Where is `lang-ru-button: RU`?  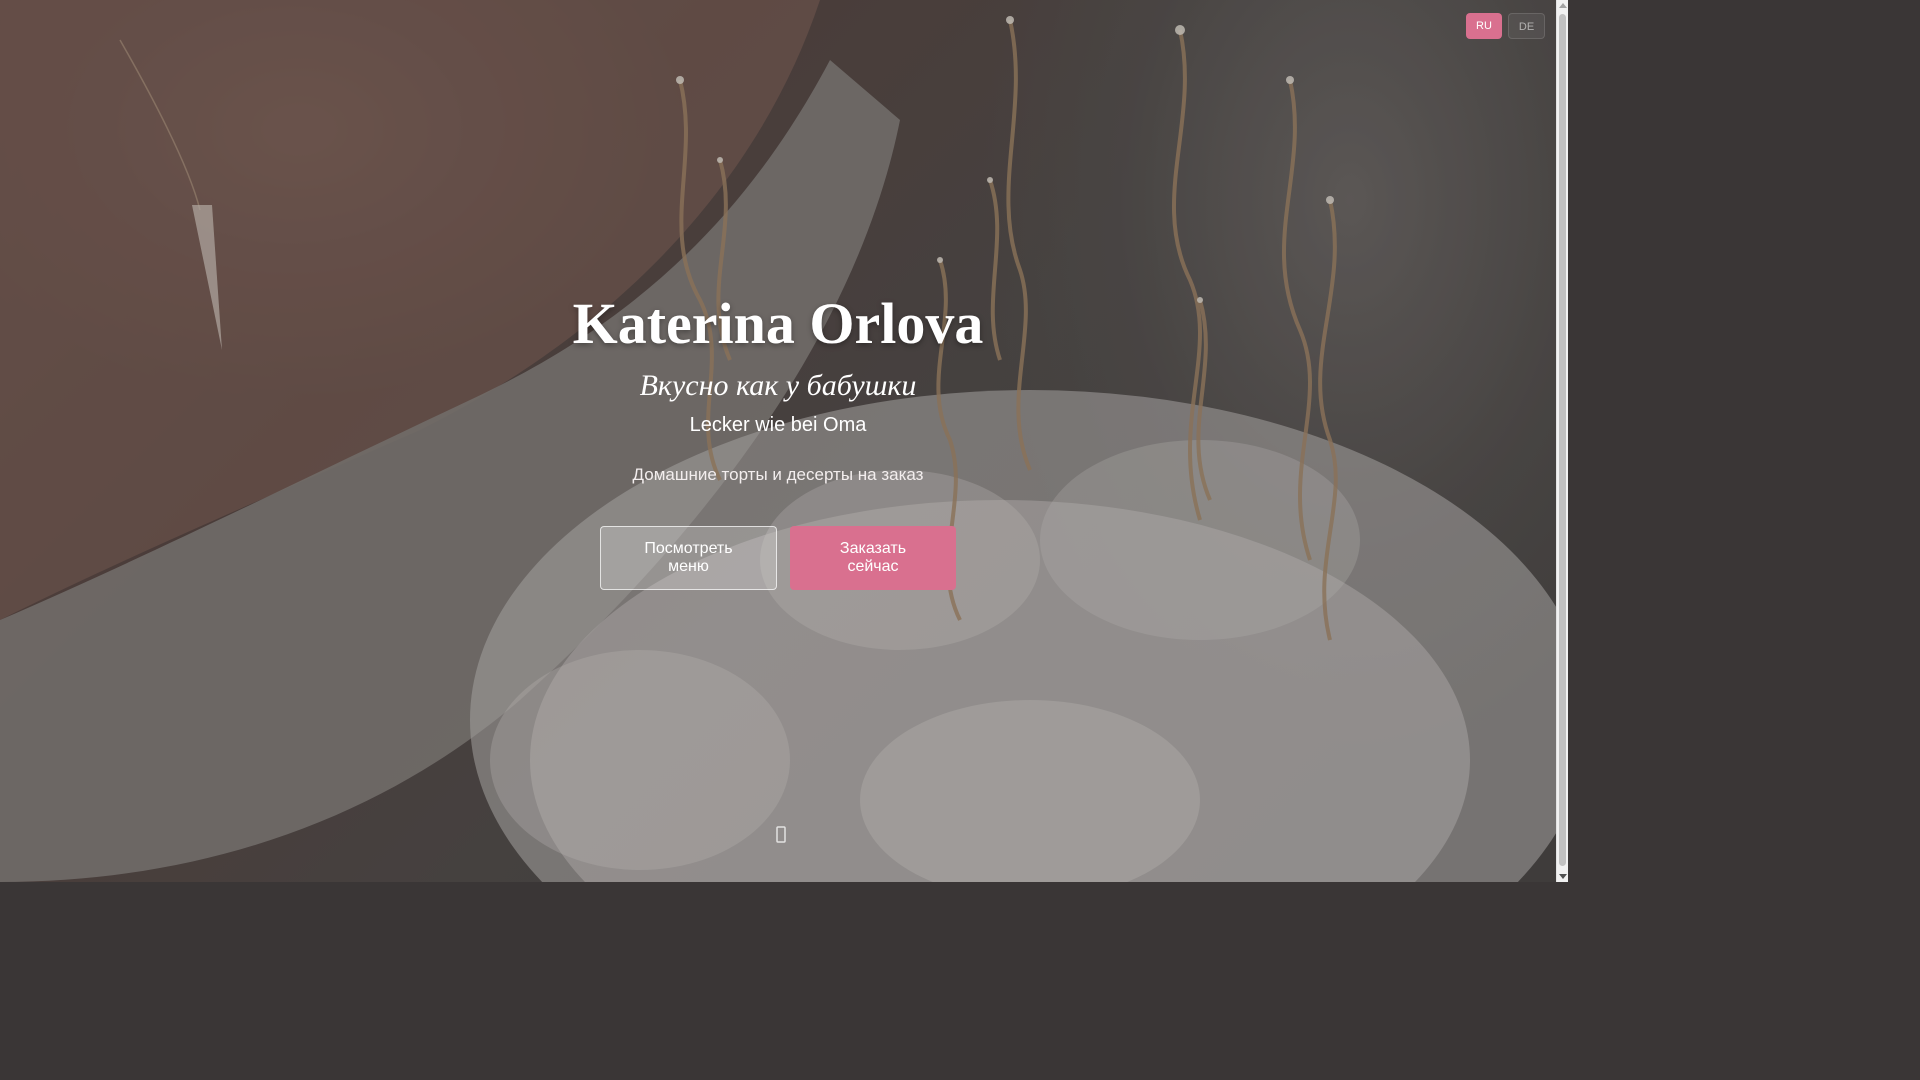 lang-ru-button: RU is located at coordinates (1484, 26).